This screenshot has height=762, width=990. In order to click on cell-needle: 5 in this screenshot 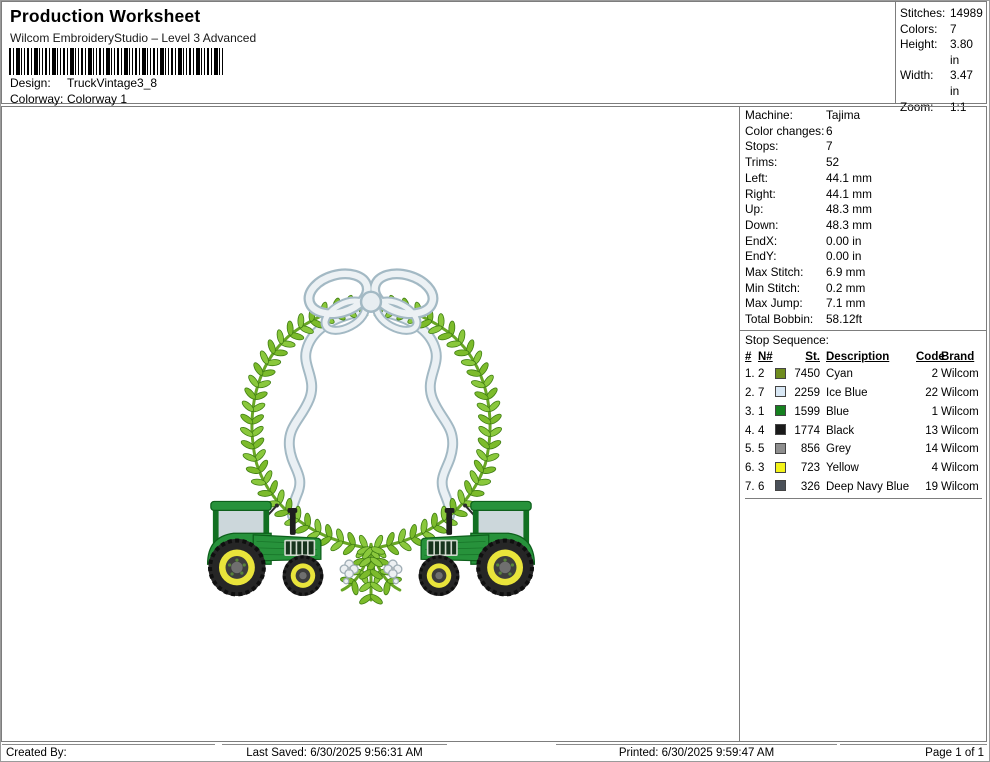, I will do `click(761, 449)`.